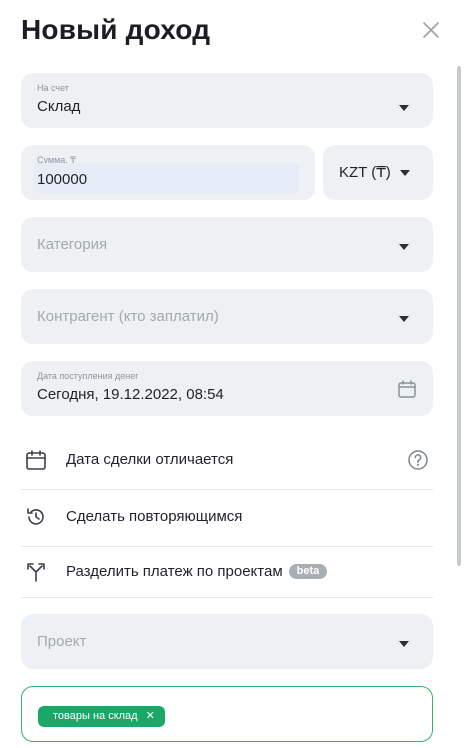 This screenshot has height=748, width=466. Describe the element at coordinates (62, 179) in the screenshot. I see `amount-value: 100000` at that location.